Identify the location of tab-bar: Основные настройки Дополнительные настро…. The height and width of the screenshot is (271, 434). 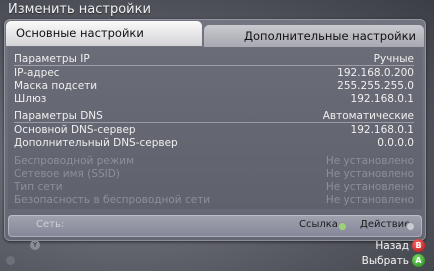
(215, 33).